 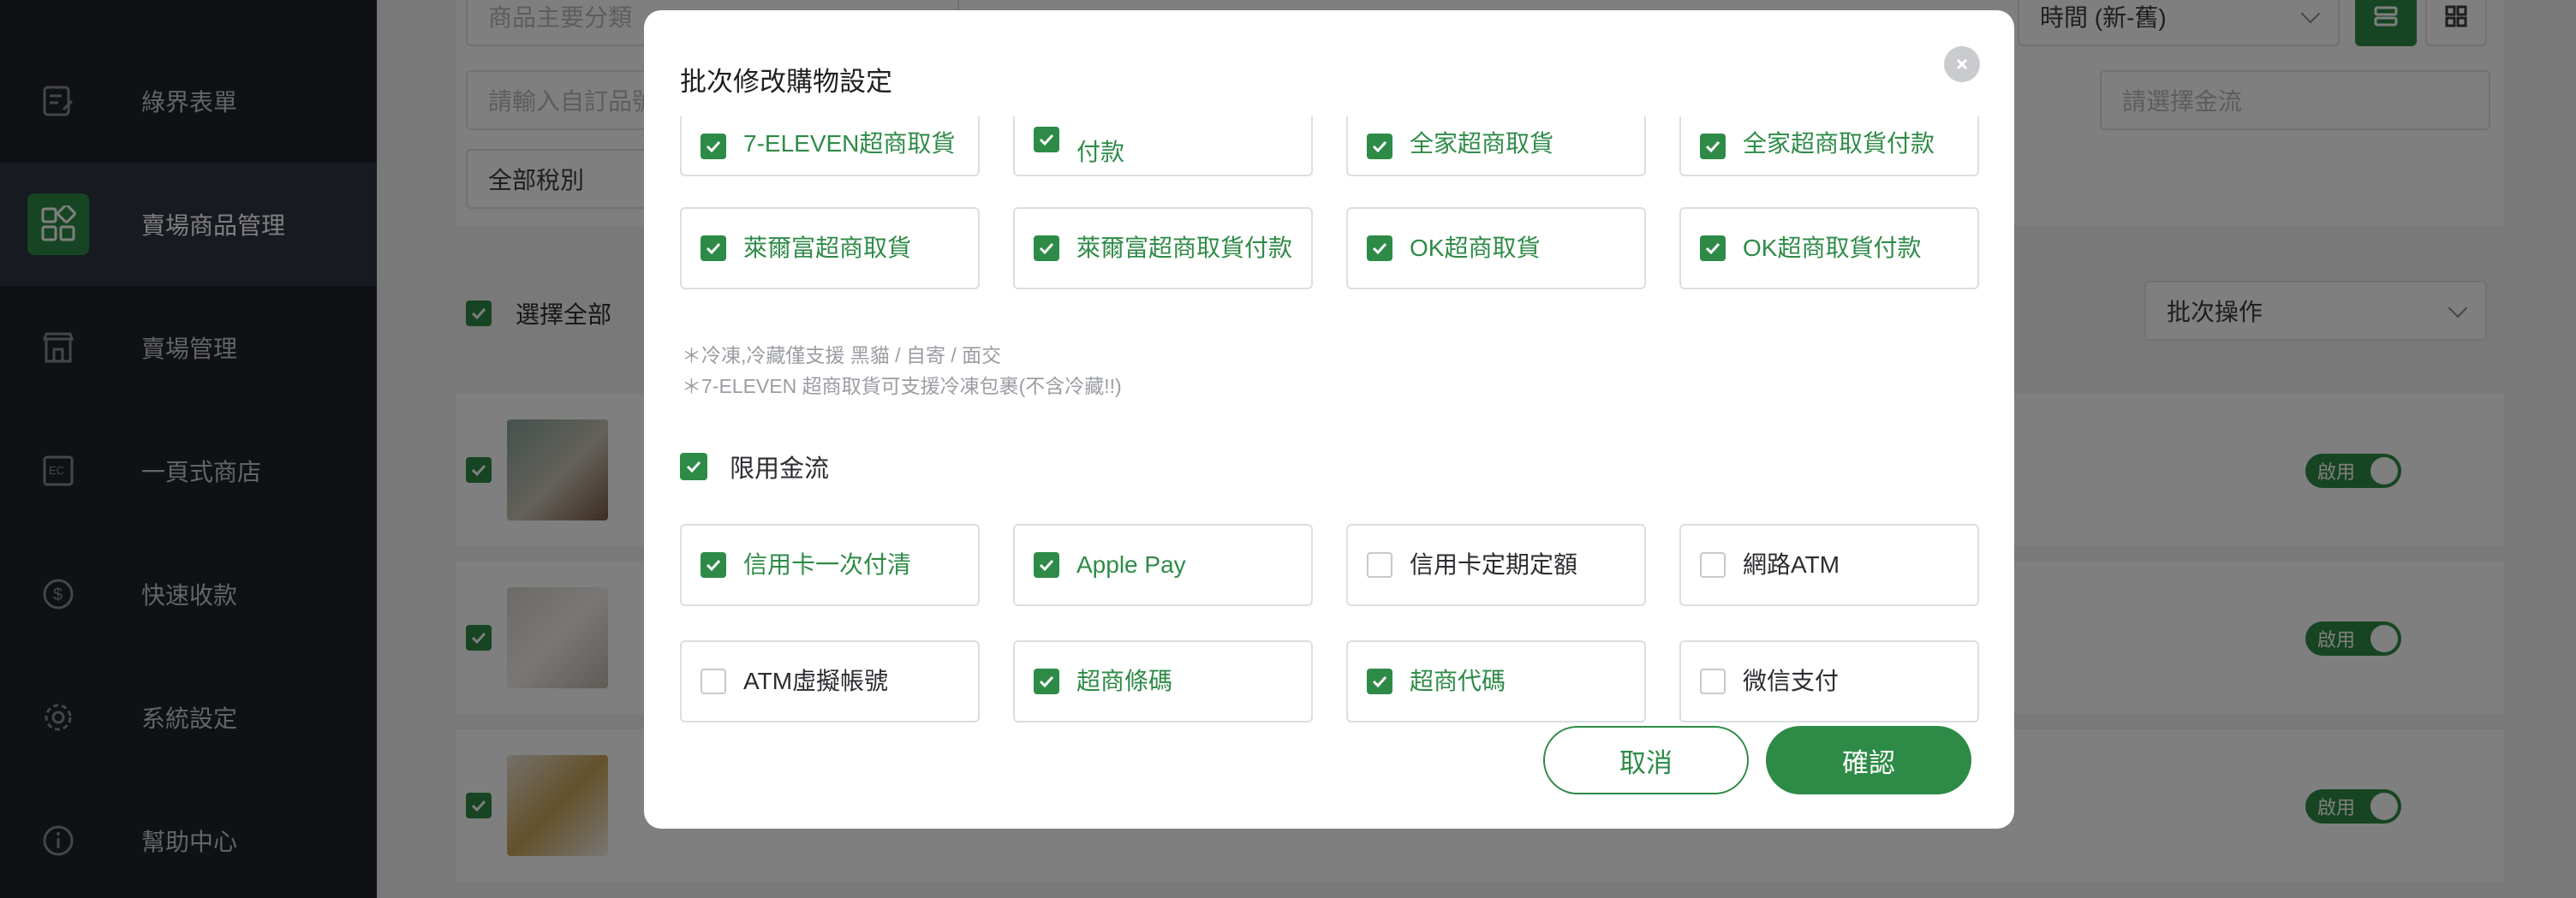 I want to click on option-web-atm: 網路ATM, so click(x=1829, y=565).